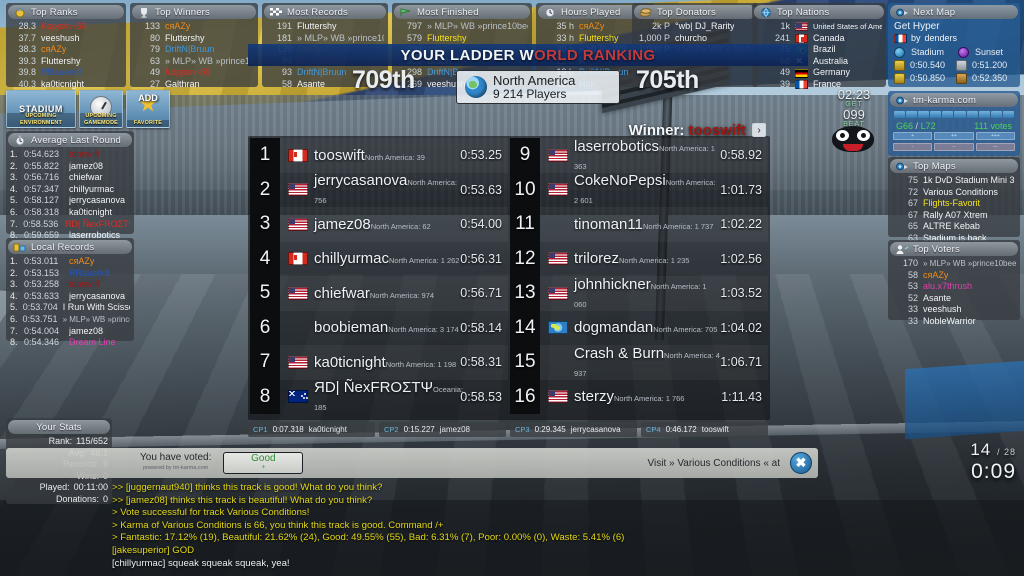 This screenshot has height=576, width=1024. I want to click on rank: 13, so click(525, 293).